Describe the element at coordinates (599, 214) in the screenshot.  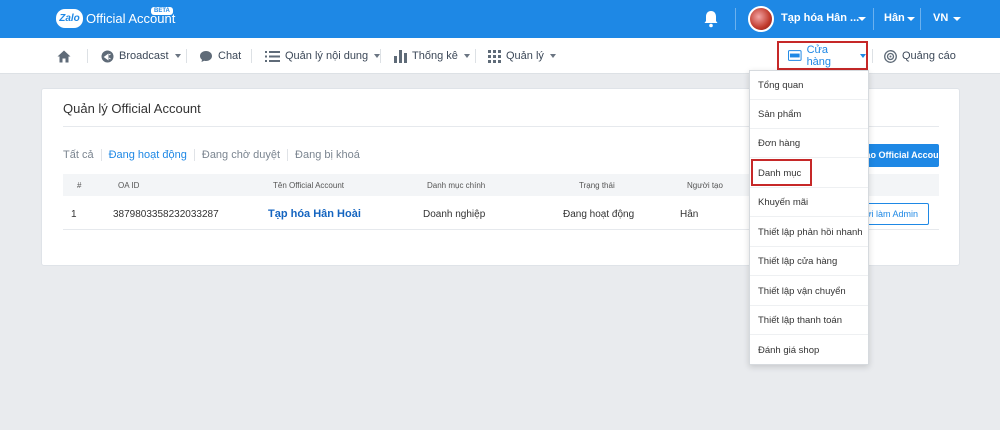
I see `oa-status: Đang hoạt động` at that location.